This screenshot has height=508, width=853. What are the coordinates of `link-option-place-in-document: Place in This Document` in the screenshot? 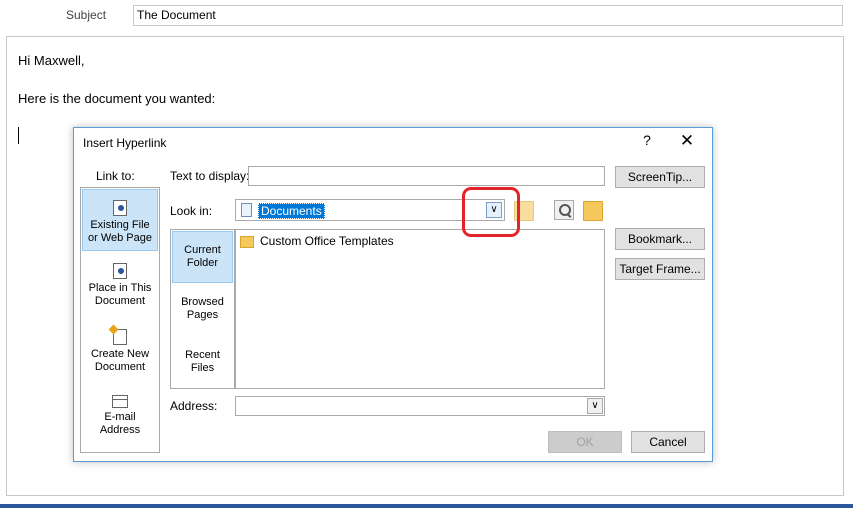 It's located at (120, 291).